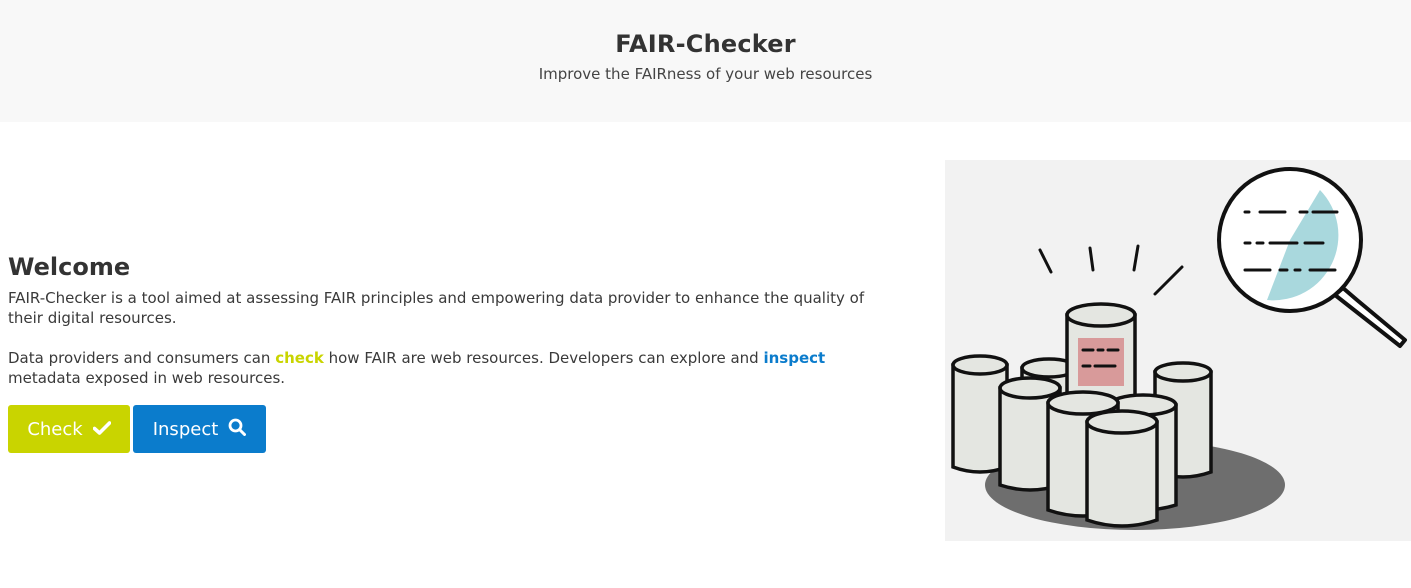  What do you see at coordinates (185, 429) in the screenshot?
I see `inspect-button-label: Inspect` at bounding box center [185, 429].